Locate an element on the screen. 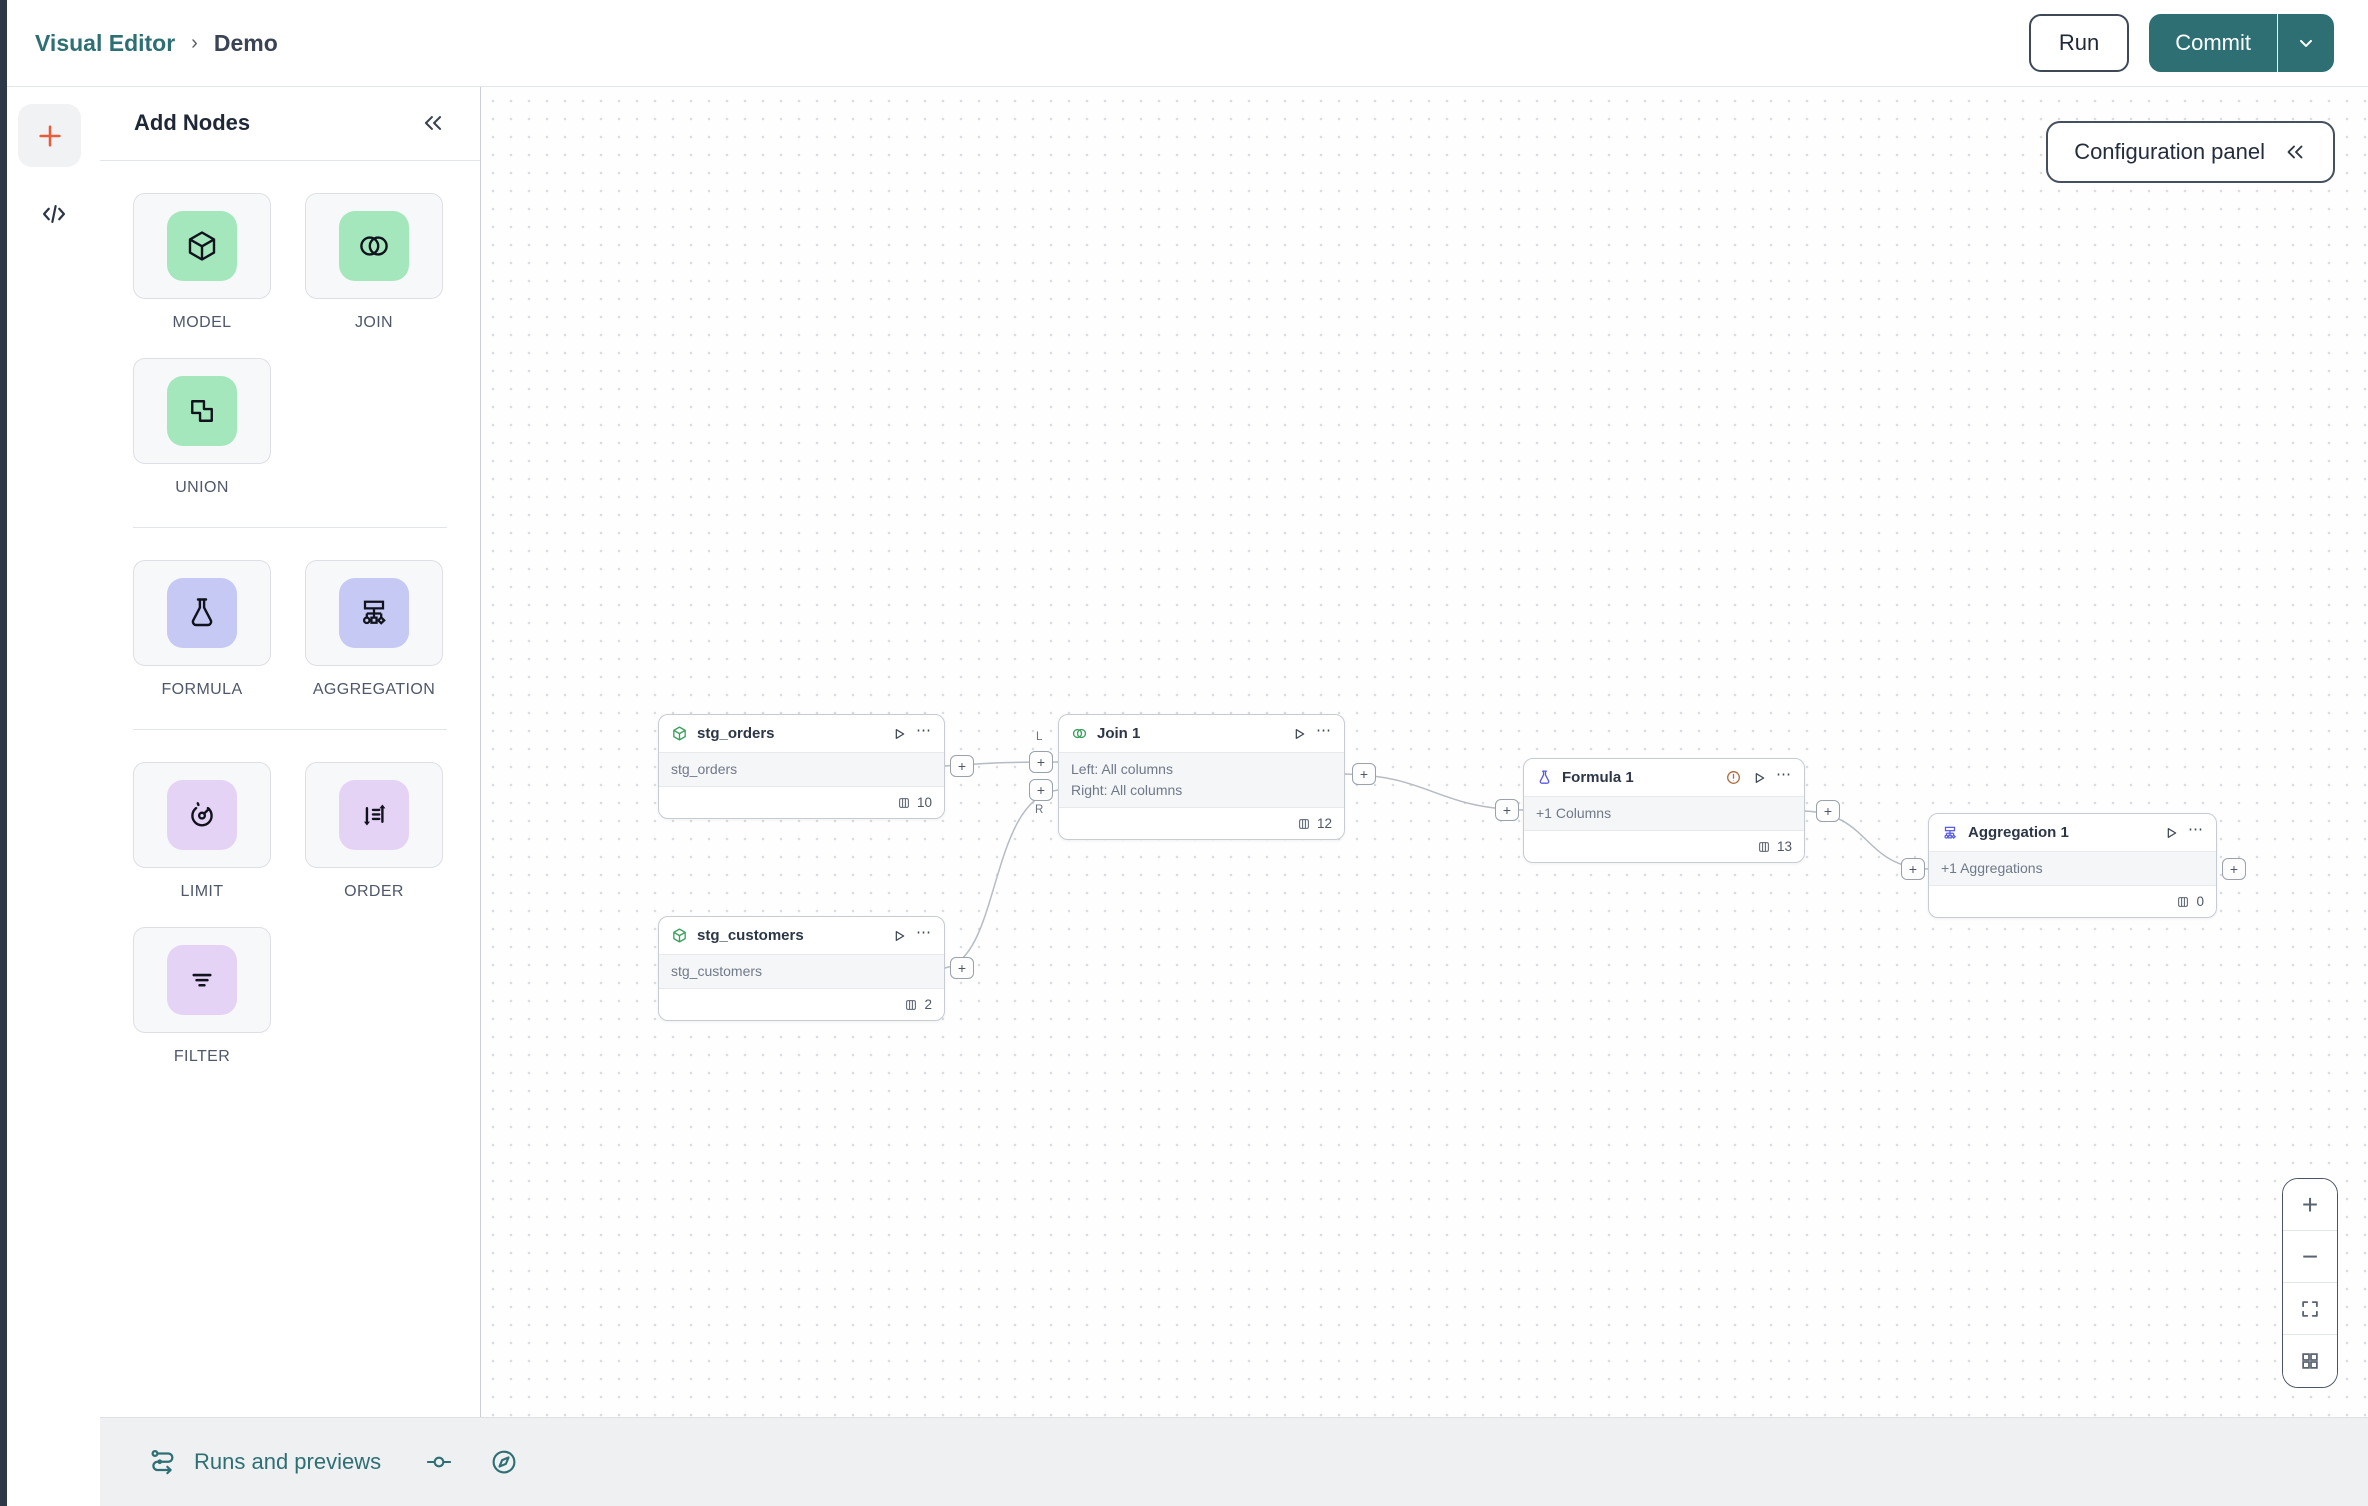  add-nodes-header: Add Nodes is located at coordinates (290, 123).